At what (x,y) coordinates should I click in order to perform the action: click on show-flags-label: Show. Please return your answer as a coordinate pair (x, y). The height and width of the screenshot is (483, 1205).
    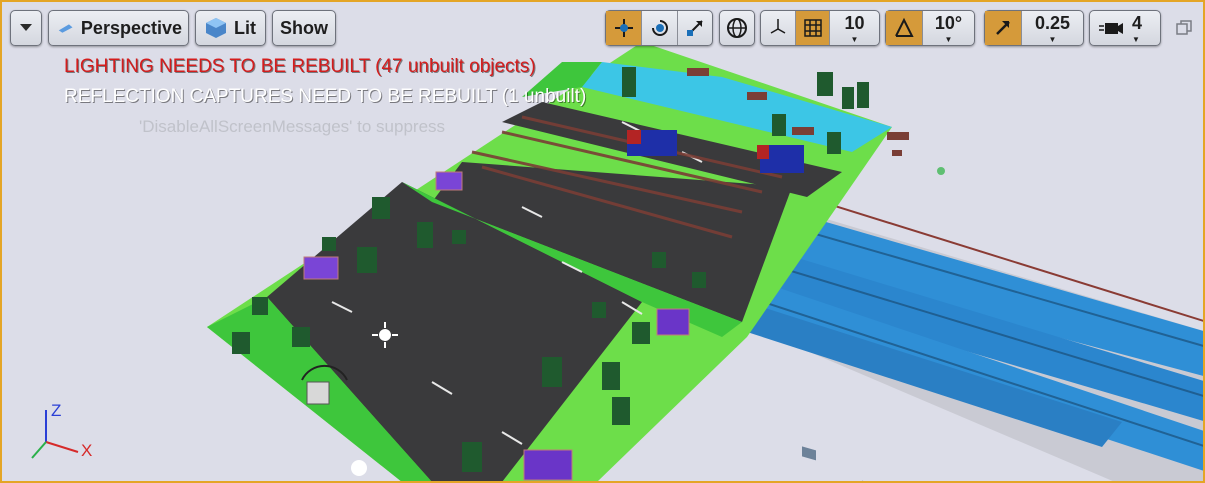
    Looking at the image, I should click on (304, 27).